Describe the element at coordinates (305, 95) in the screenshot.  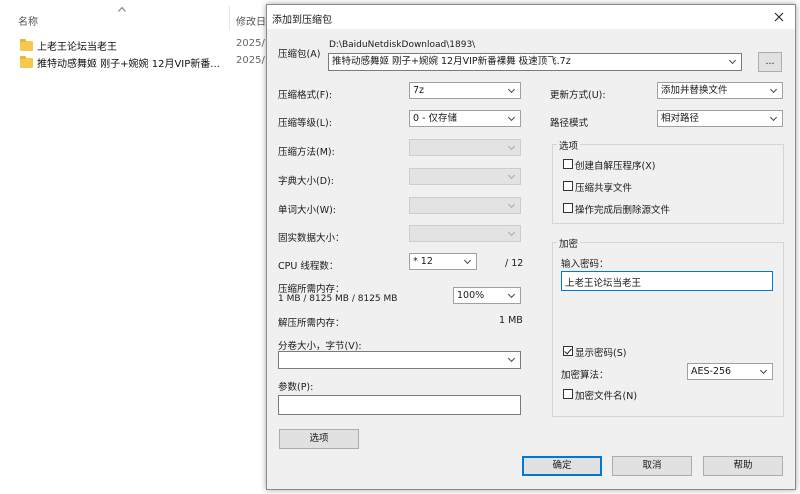
I see `format-label: 压缩格式(F):` at that location.